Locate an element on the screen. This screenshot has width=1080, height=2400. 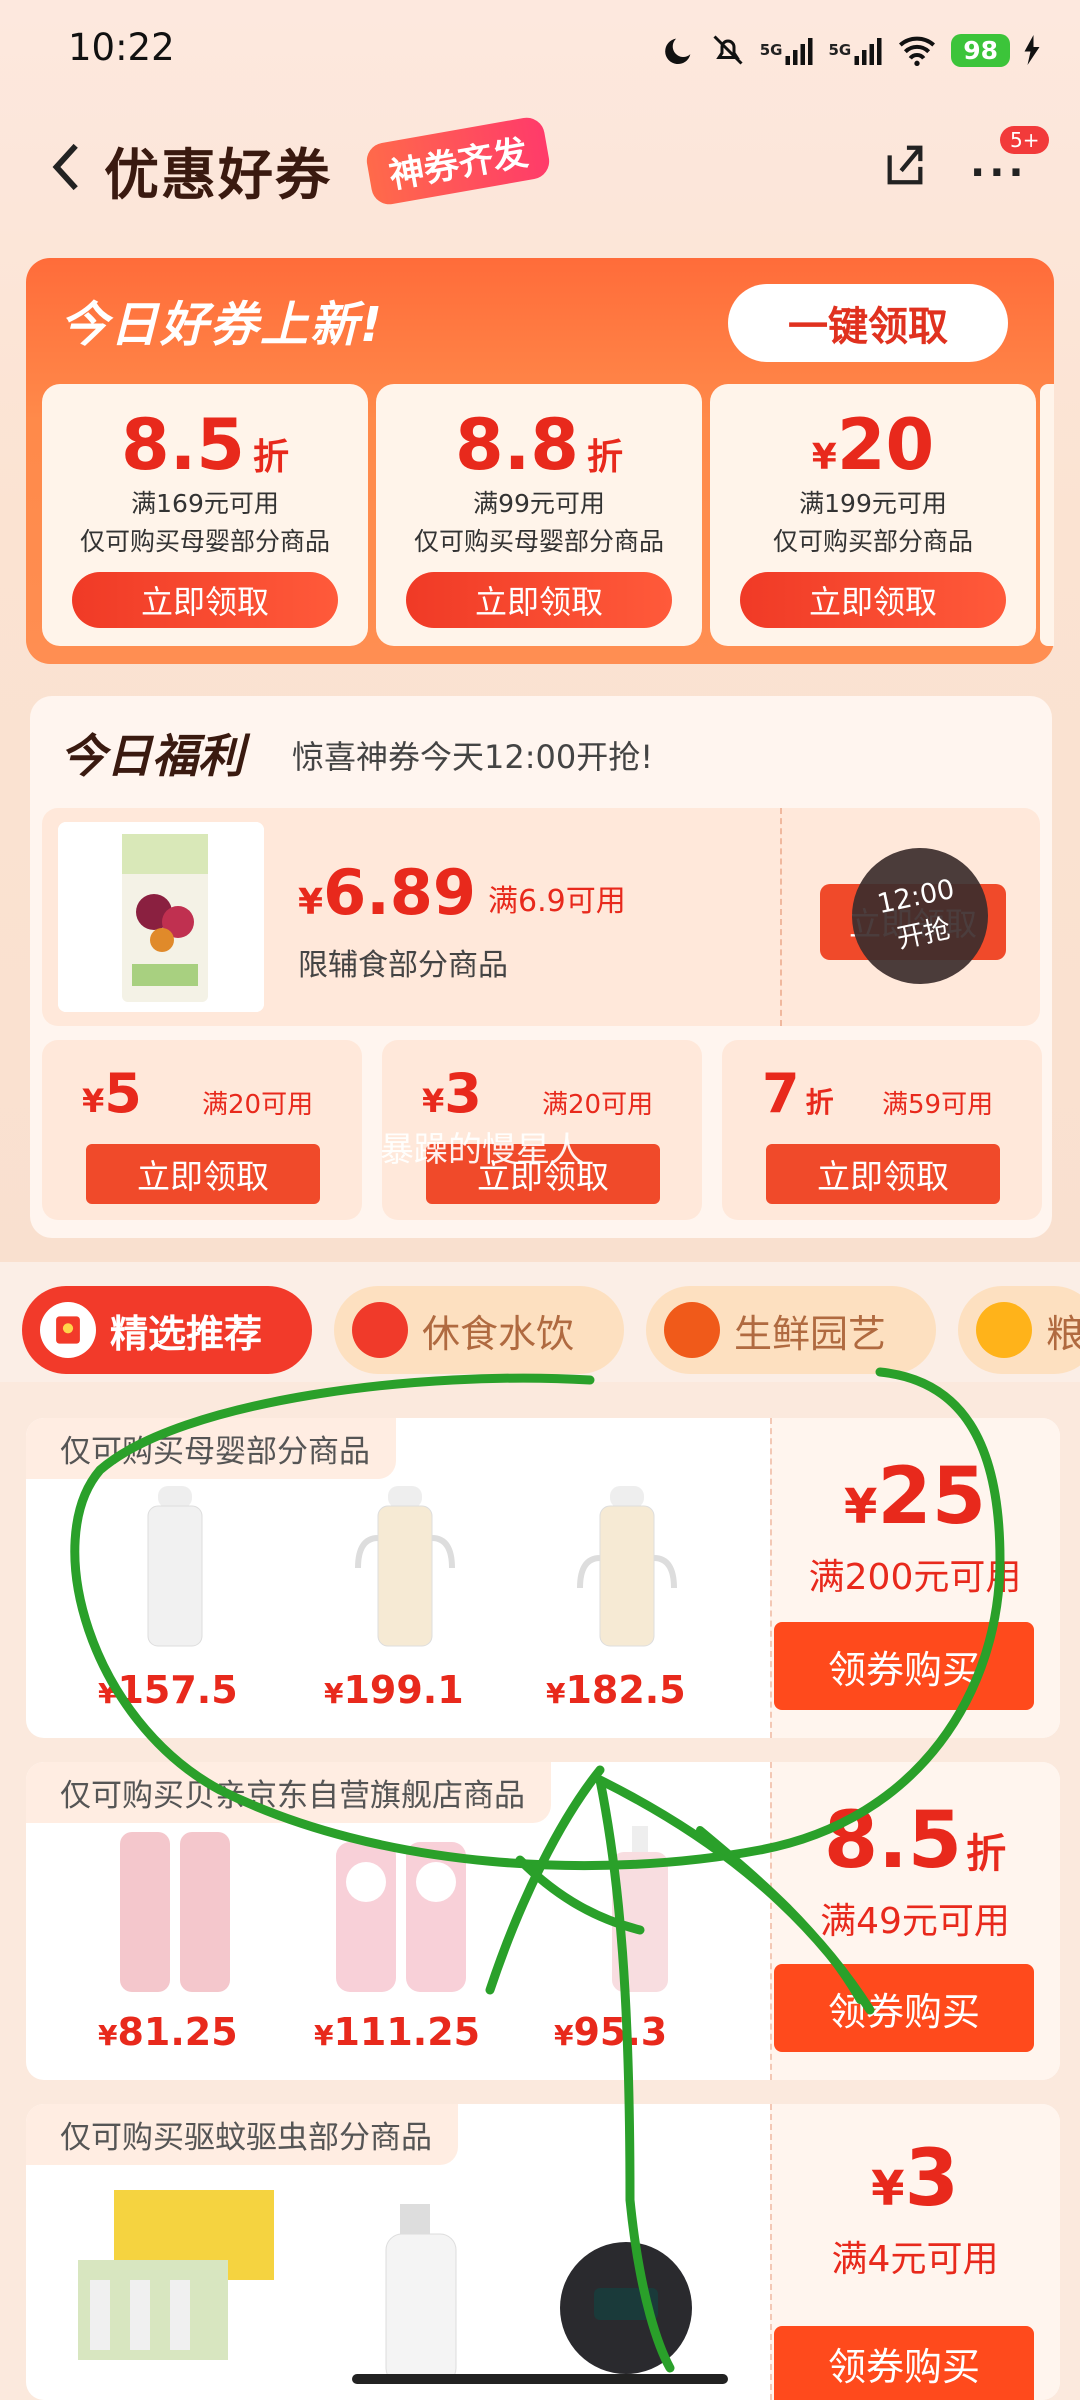
small-coupon-value: 7折 is located at coordinates (798, 1093).